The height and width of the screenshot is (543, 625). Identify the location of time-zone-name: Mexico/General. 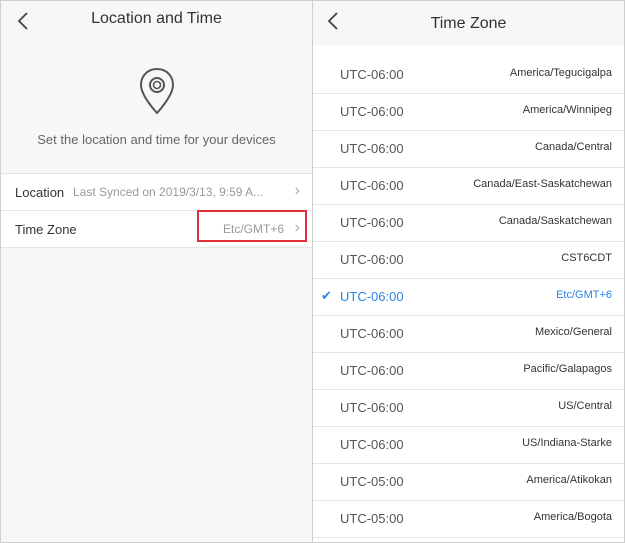
(573, 332).